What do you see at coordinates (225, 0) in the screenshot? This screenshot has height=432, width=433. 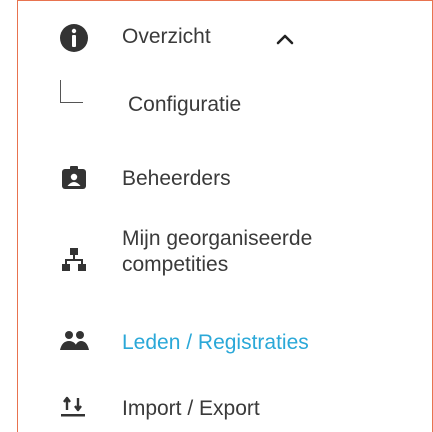 I see `panel-border-top` at bounding box center [225, 0].